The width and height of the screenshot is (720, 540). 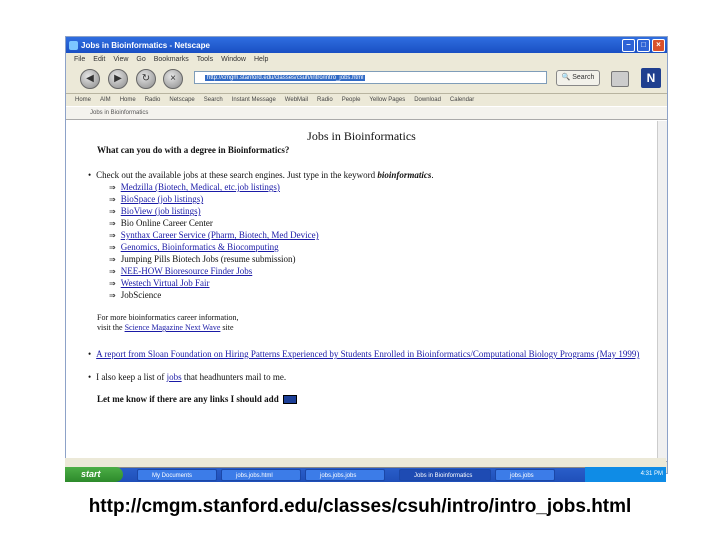 I want to click on mail-icon, so click(x=289, y=400).